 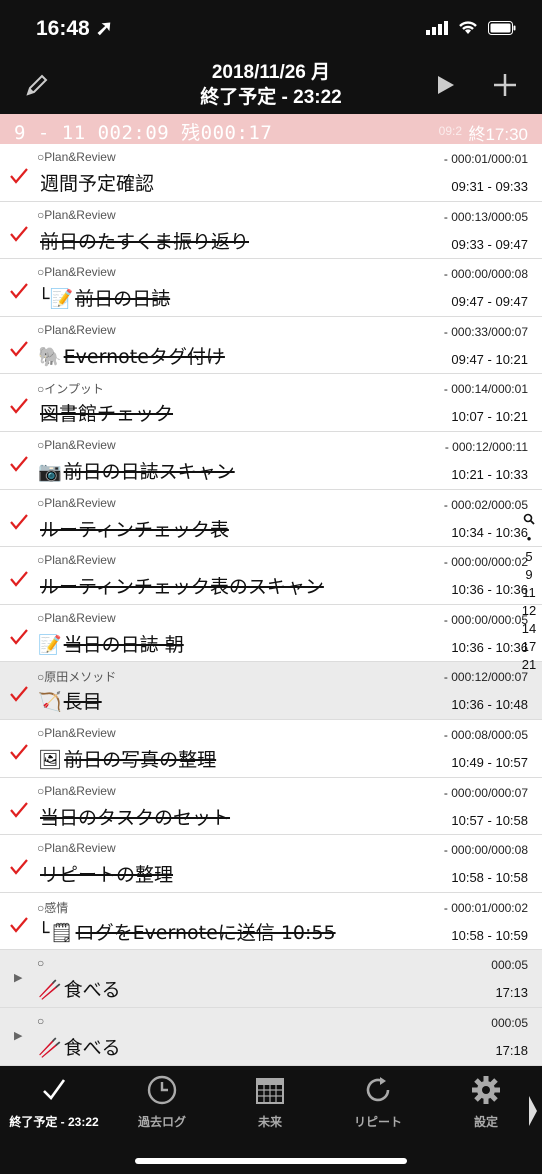 I want to click on summary-bar: 9 - 11 002:09 残000:17 09:2 終17:30, so click(x=271, y=129).